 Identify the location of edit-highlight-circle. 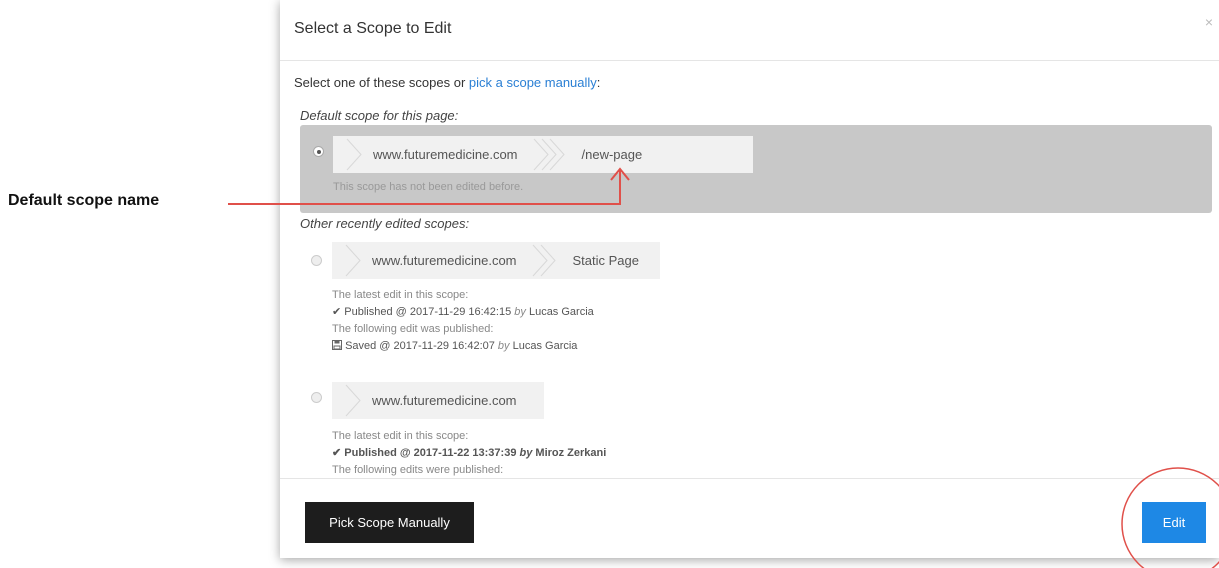
(1170, 517).